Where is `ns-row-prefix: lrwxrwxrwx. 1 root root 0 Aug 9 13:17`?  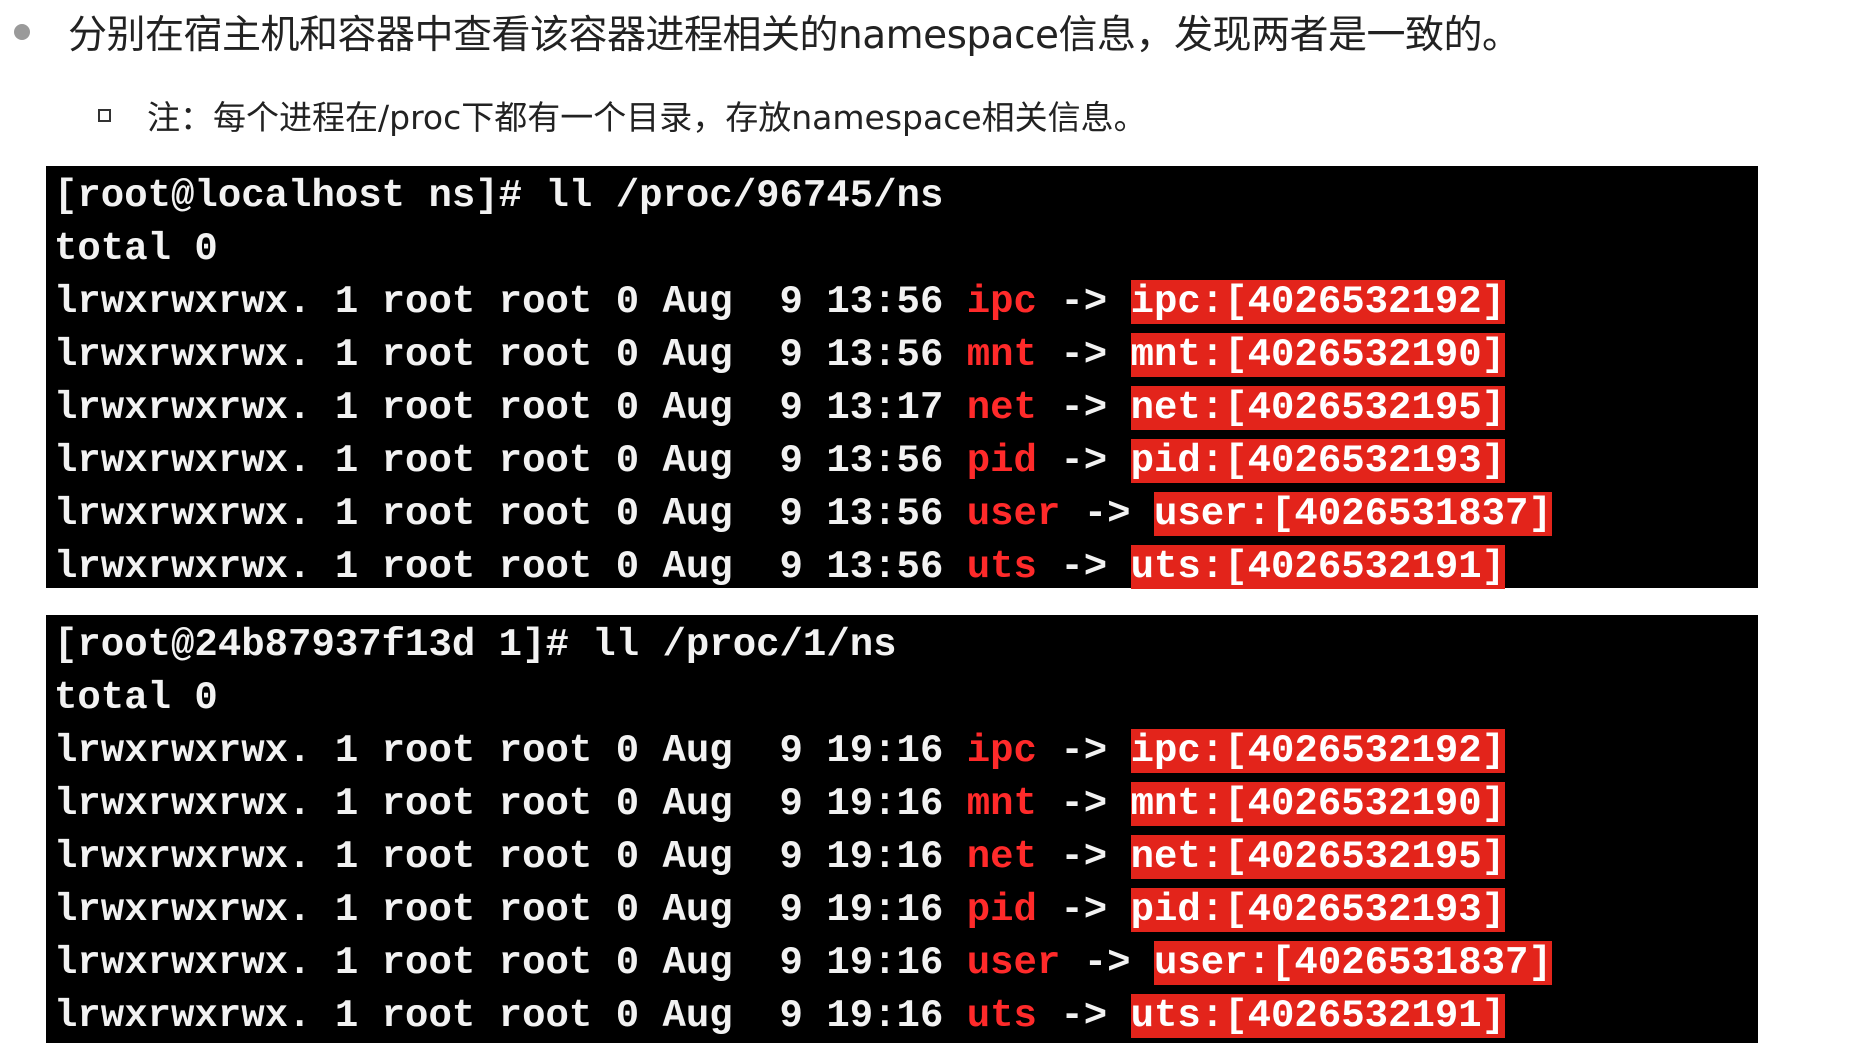 ns-row-prefix: lrwxrwxrwx. 1 root root 0 Aug 9 13:17 is located at coordinates (510, 408).